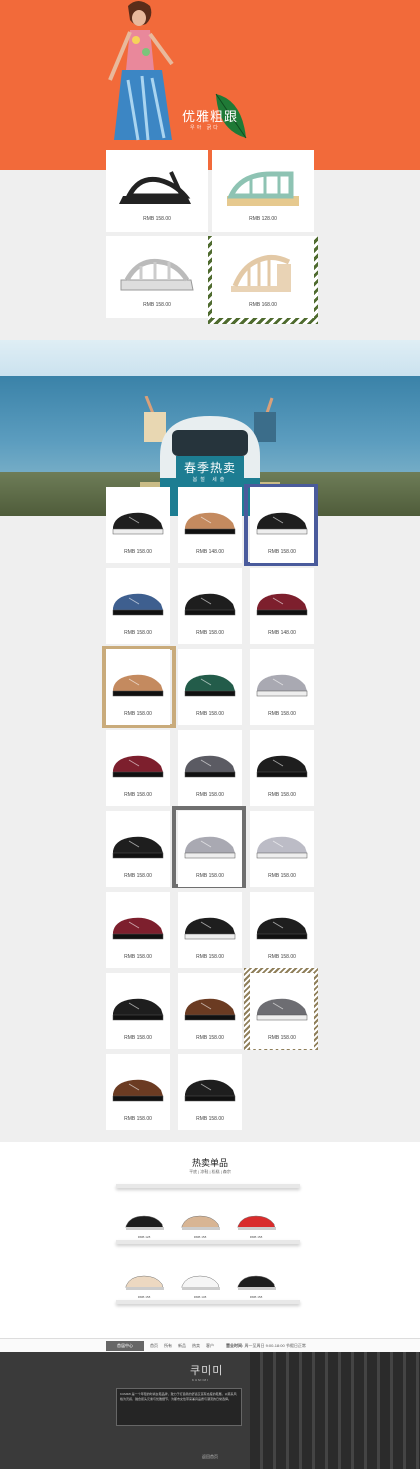 This screenshot has height=1469, width=420. Describe the element at coordinates (263, 219) in the screenshot. I see `price: RMB 128.00` at that location.